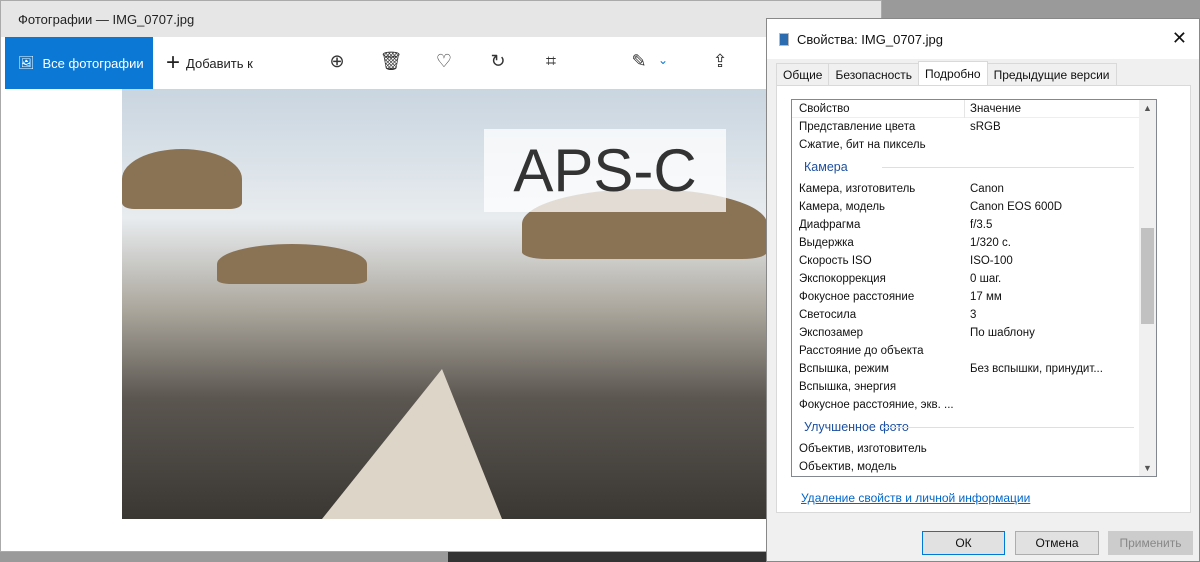  What do you see at coordinates (974, 449) in the screenshot?
I see `property-row: Объектив, изготовитель` at bounding box center [974, 449].